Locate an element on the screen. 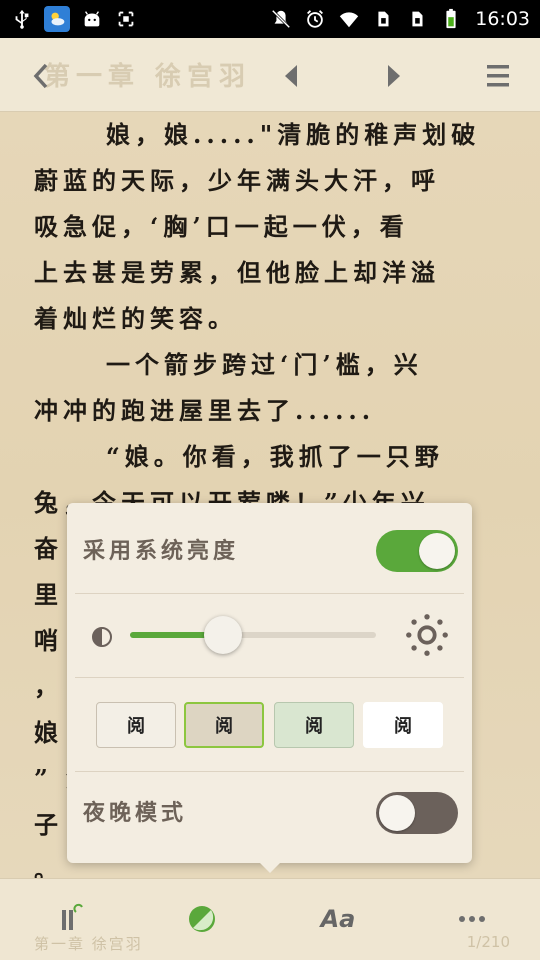  sim2-icon is located at coordinates (417, 19).